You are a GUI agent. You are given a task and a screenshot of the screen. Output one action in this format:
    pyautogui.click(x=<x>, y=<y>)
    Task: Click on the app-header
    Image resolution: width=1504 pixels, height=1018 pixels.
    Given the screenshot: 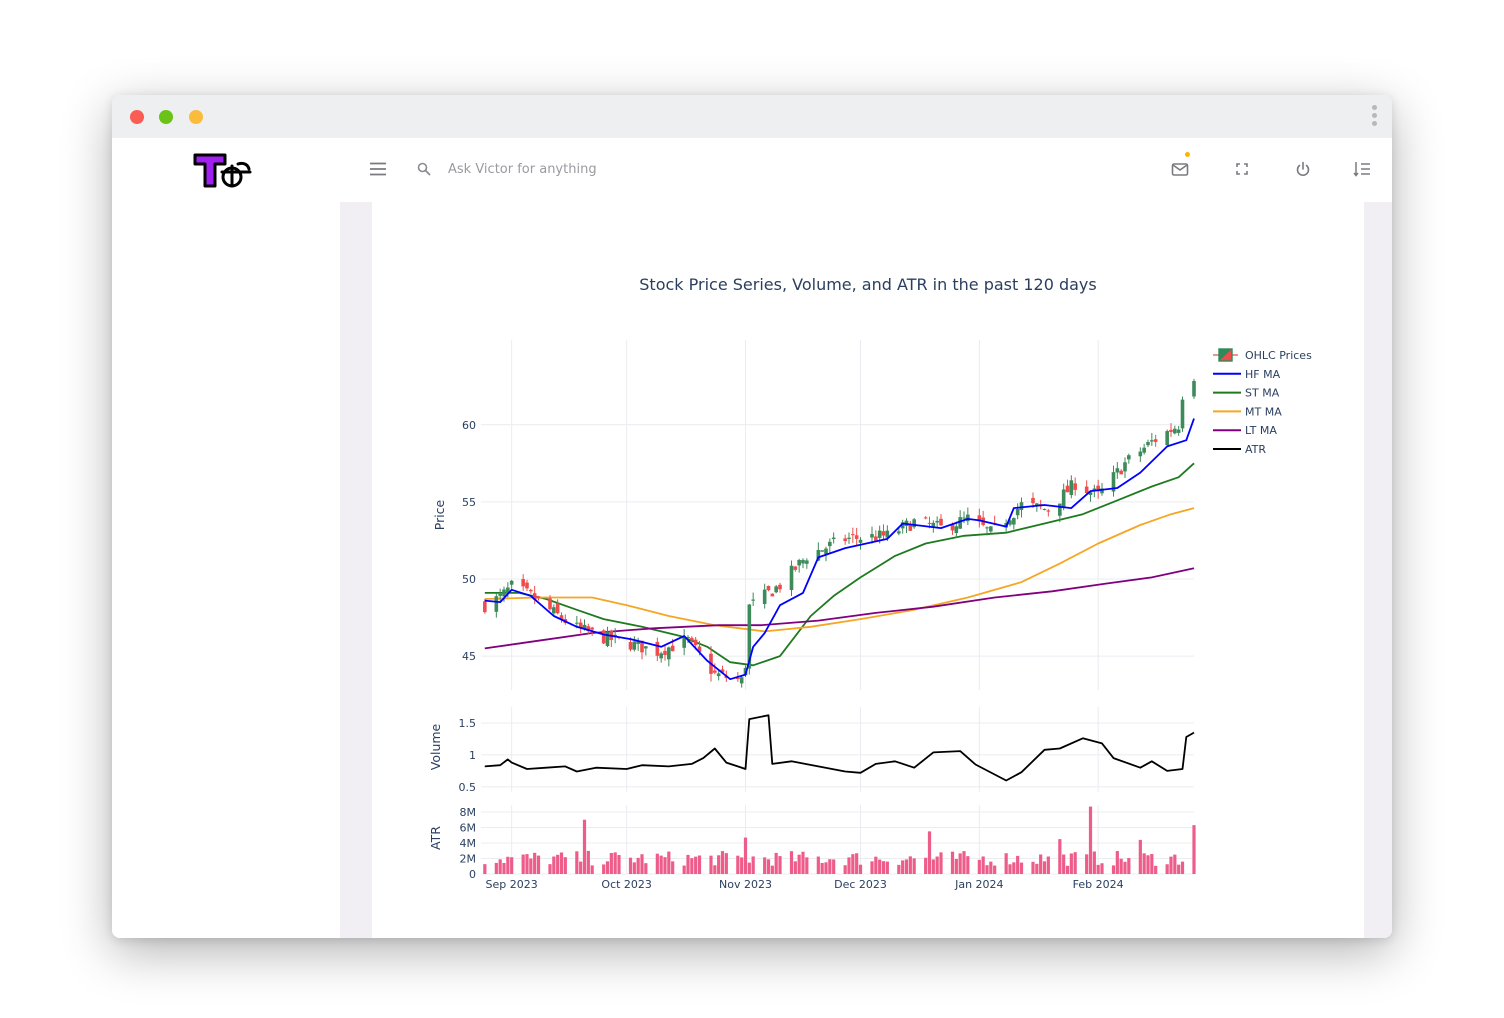 What is the action you would take?
    pyautogui.click(x=752, y=170)
    